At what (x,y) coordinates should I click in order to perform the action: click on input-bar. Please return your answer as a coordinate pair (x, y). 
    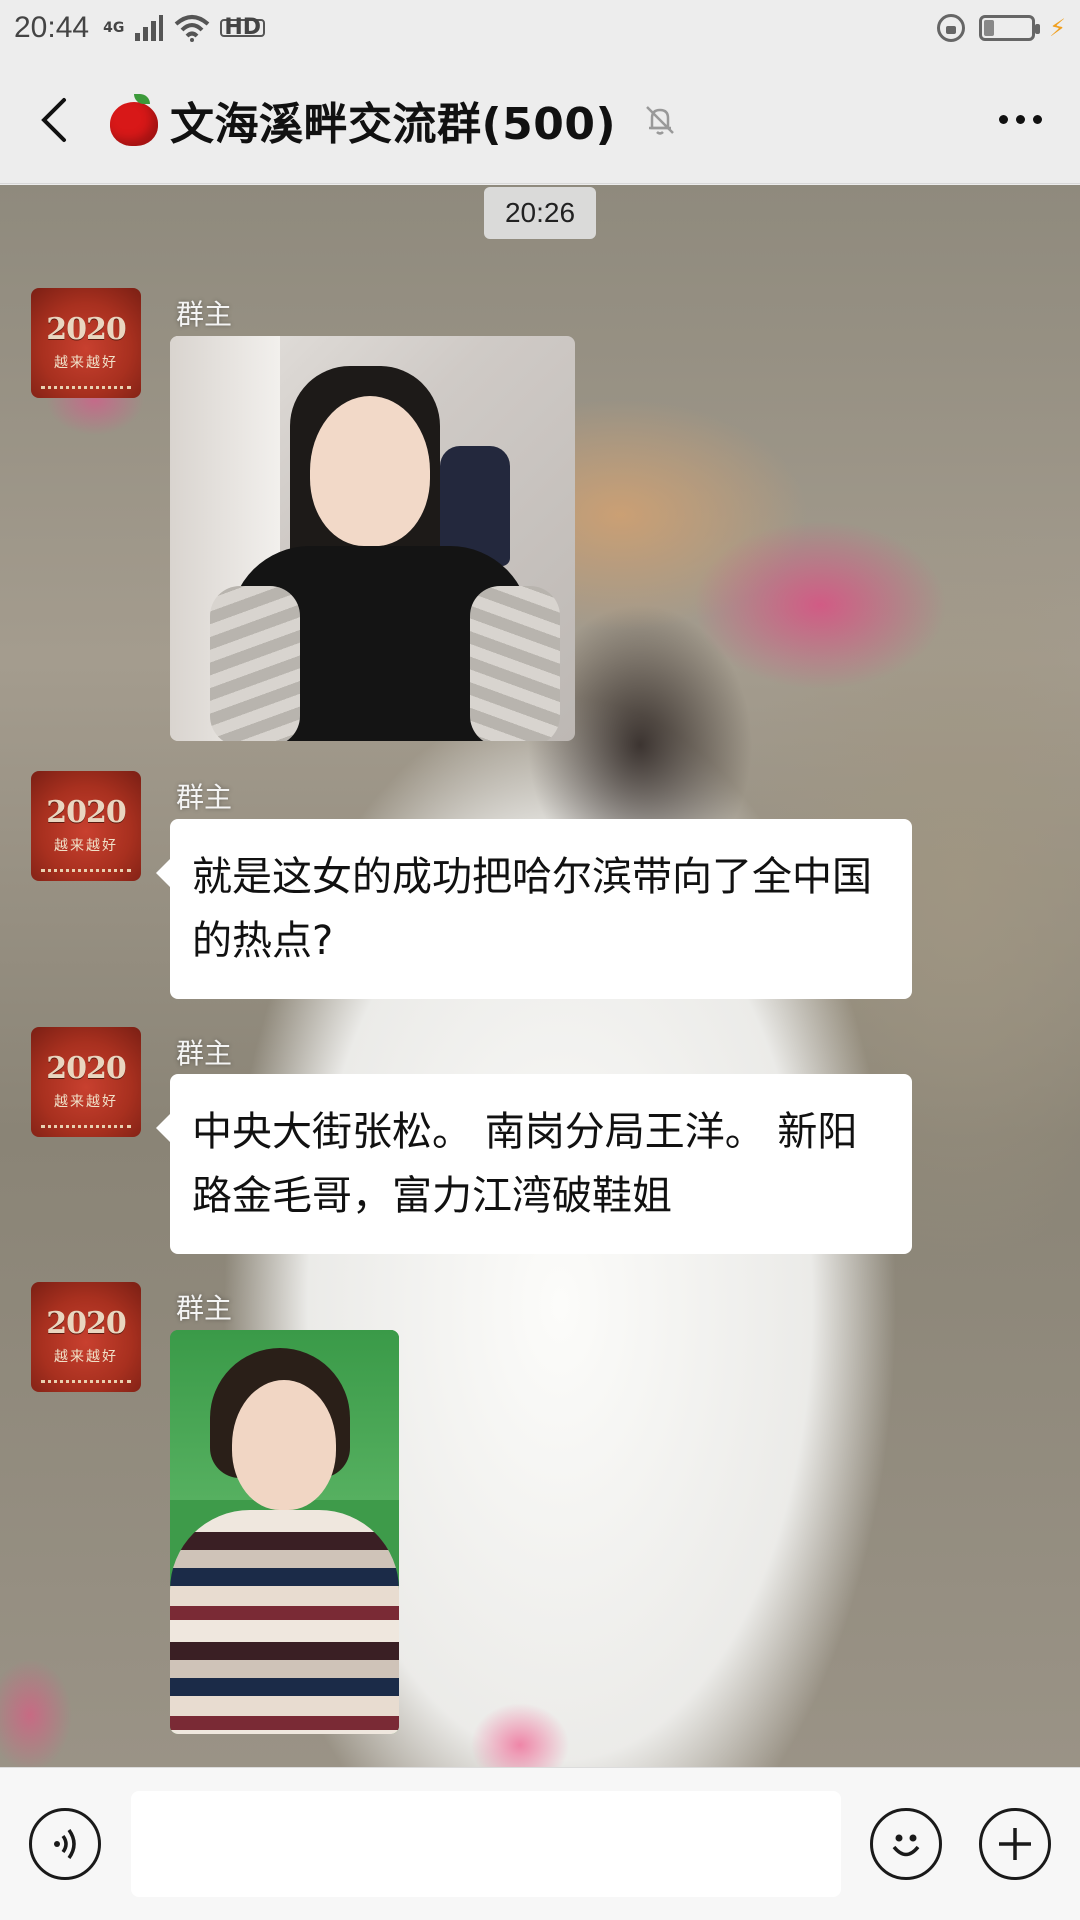
    Looking at the image, I should click on (540, 1843).